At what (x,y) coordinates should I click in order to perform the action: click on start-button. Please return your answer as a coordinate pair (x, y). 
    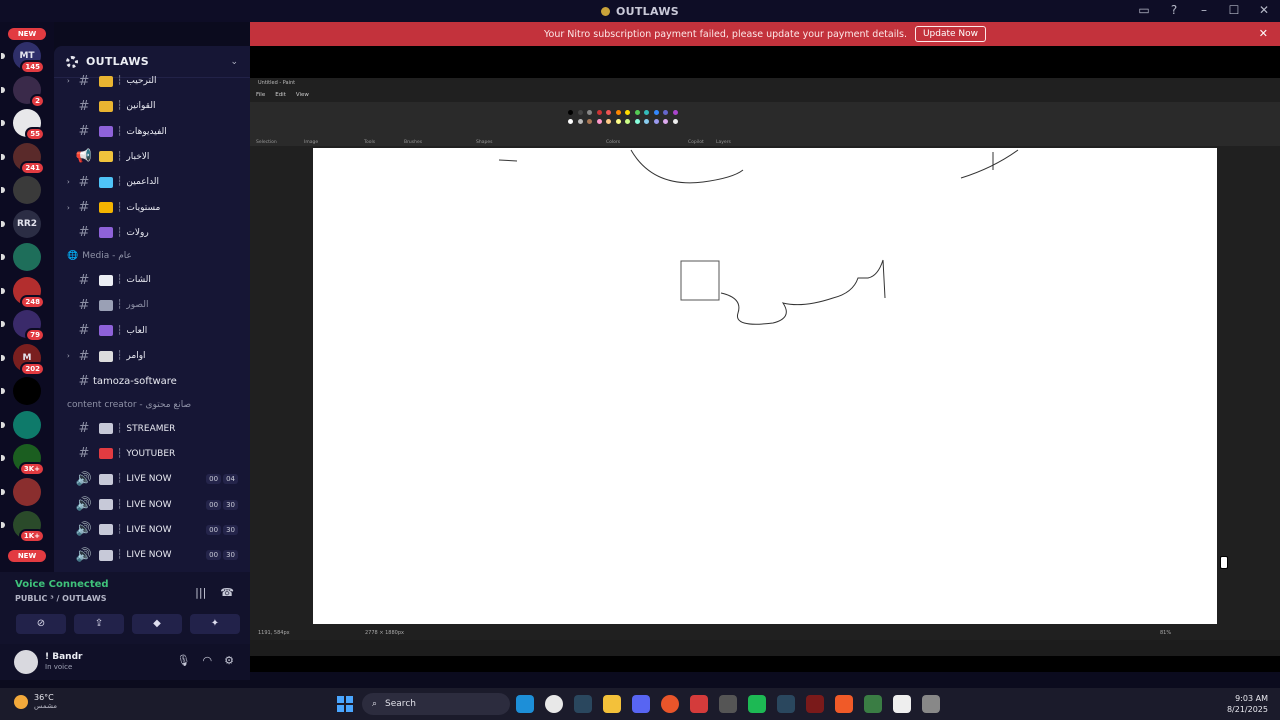
    Looking at the image, I should click on (345, 704).